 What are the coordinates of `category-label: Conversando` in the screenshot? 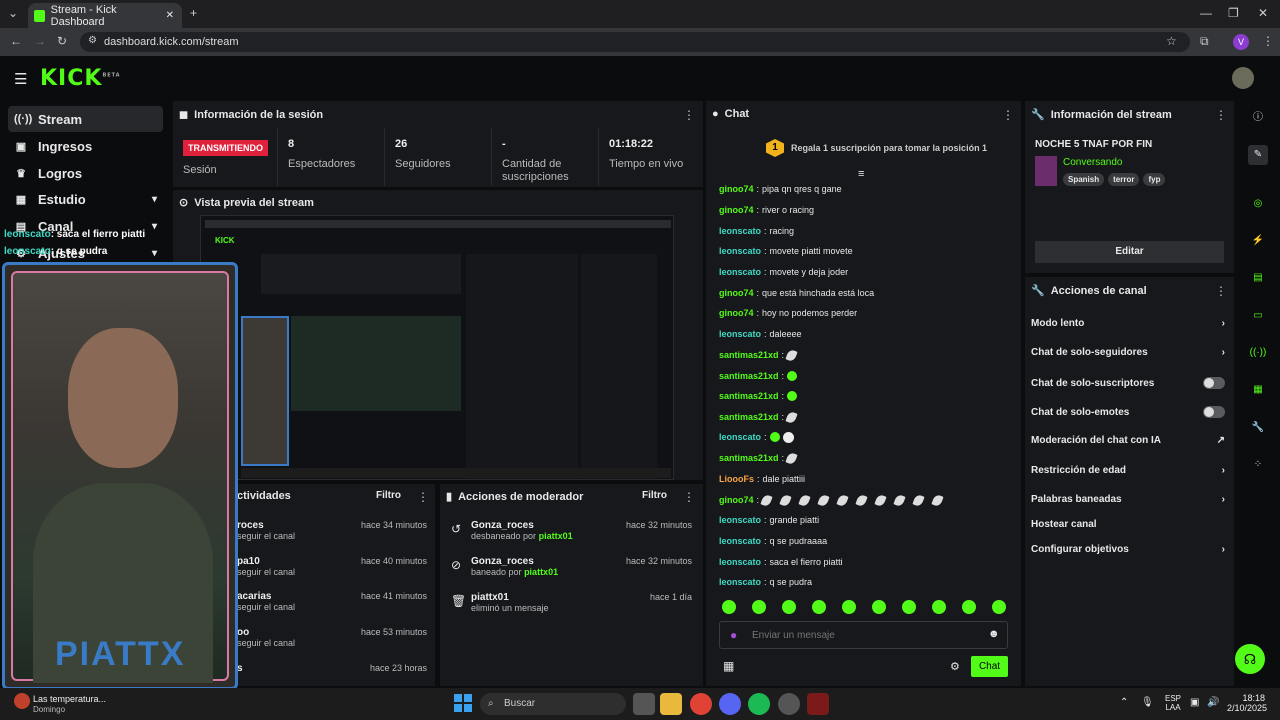 It's located at (1092, 162).